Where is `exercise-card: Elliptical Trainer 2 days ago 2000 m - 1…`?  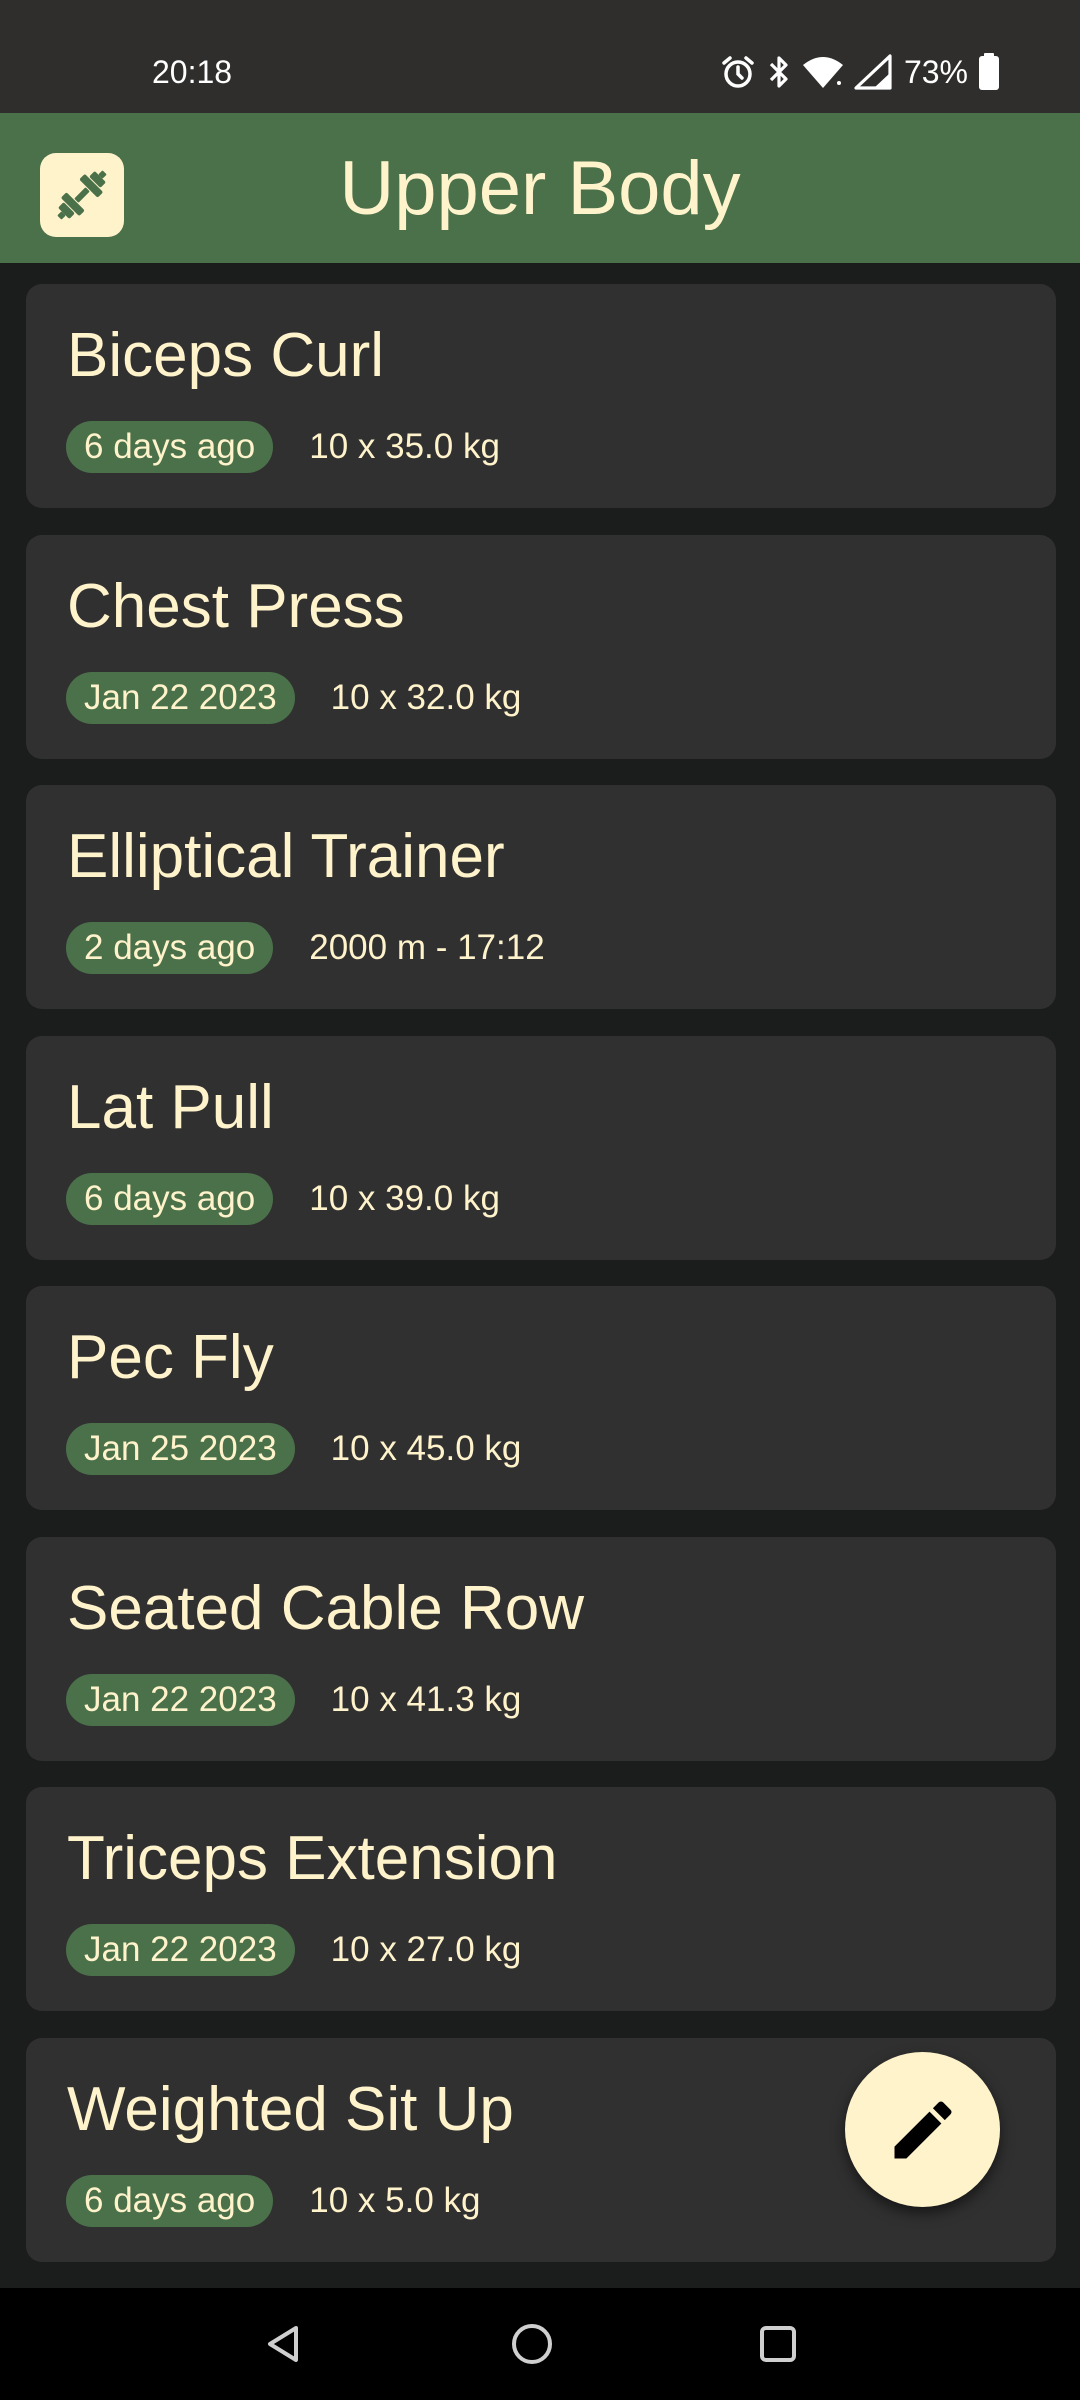
exercise-card: Elliptical Trainer 2 days ago 2000 m - 1… is located at coordinates (541, 897).